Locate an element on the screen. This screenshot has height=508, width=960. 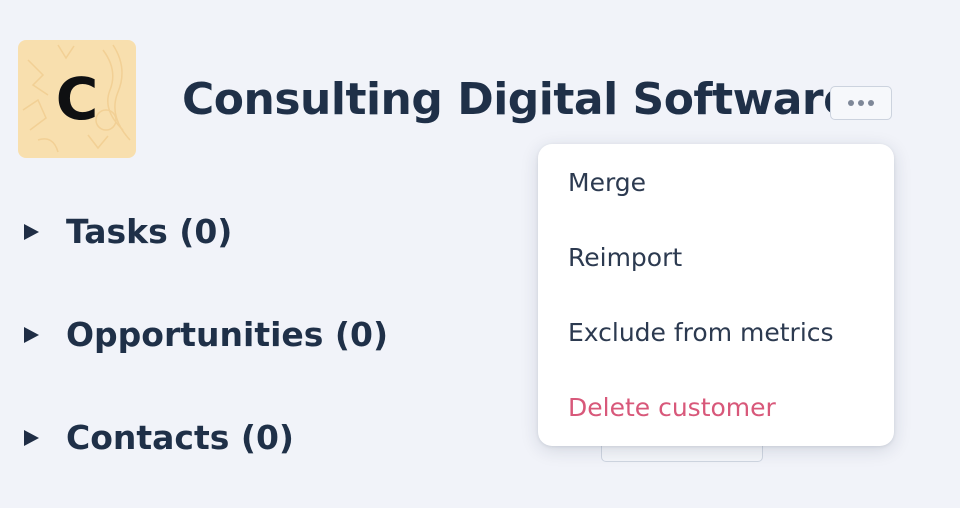
menu-item-exclude-from-metrics: Exclude from metrics is located at coordinates (716, 350).